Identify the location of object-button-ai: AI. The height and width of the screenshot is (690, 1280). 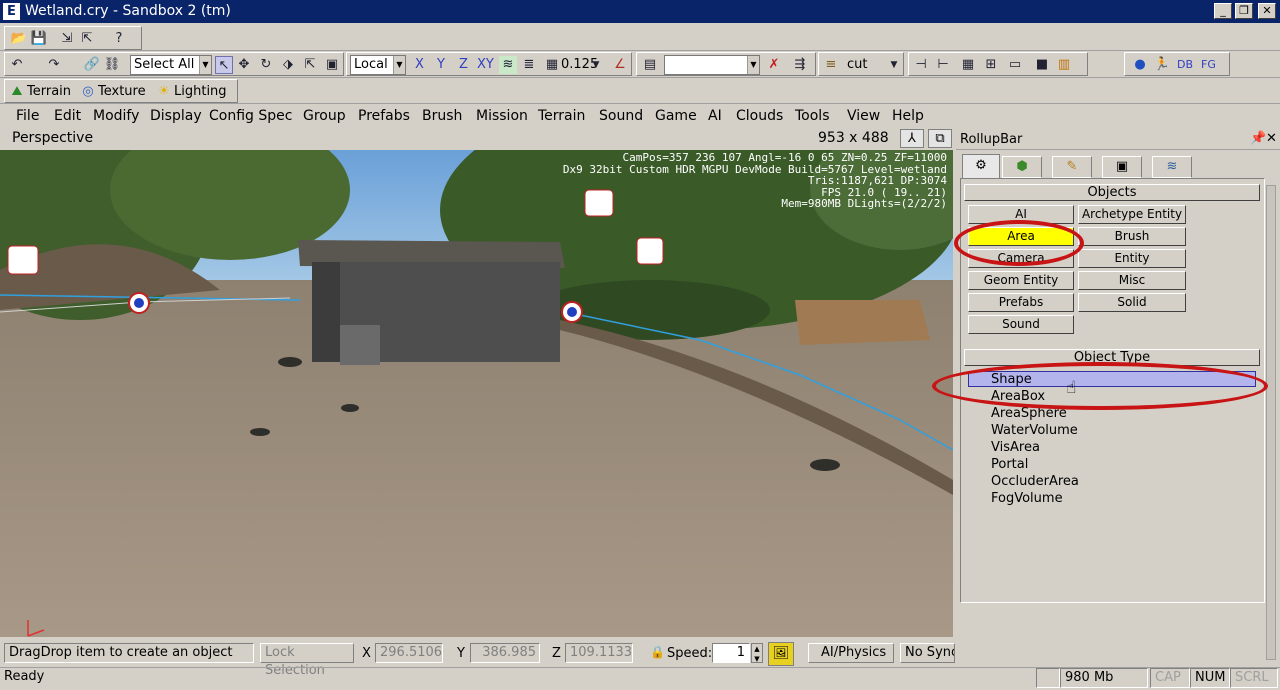
(1021, 214).